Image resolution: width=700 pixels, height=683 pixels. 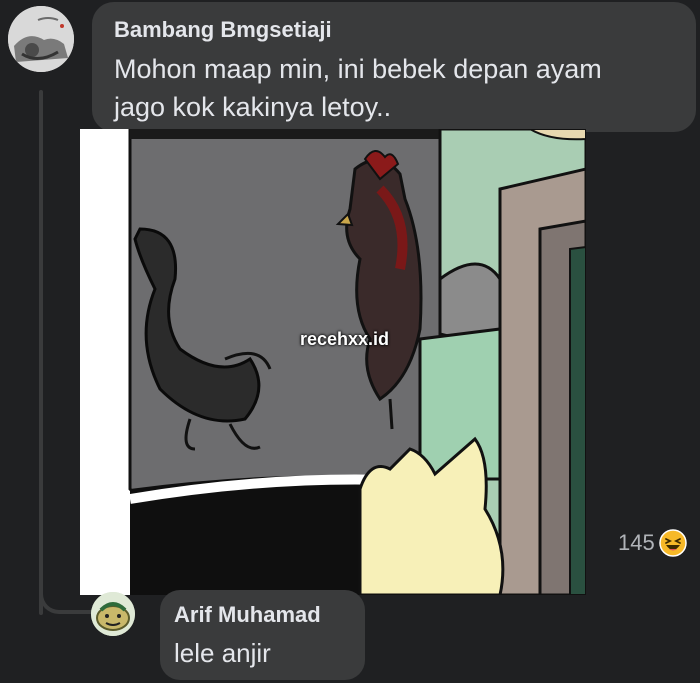 I want to click on reaction-summary: 145, so click(x=652, y=543).